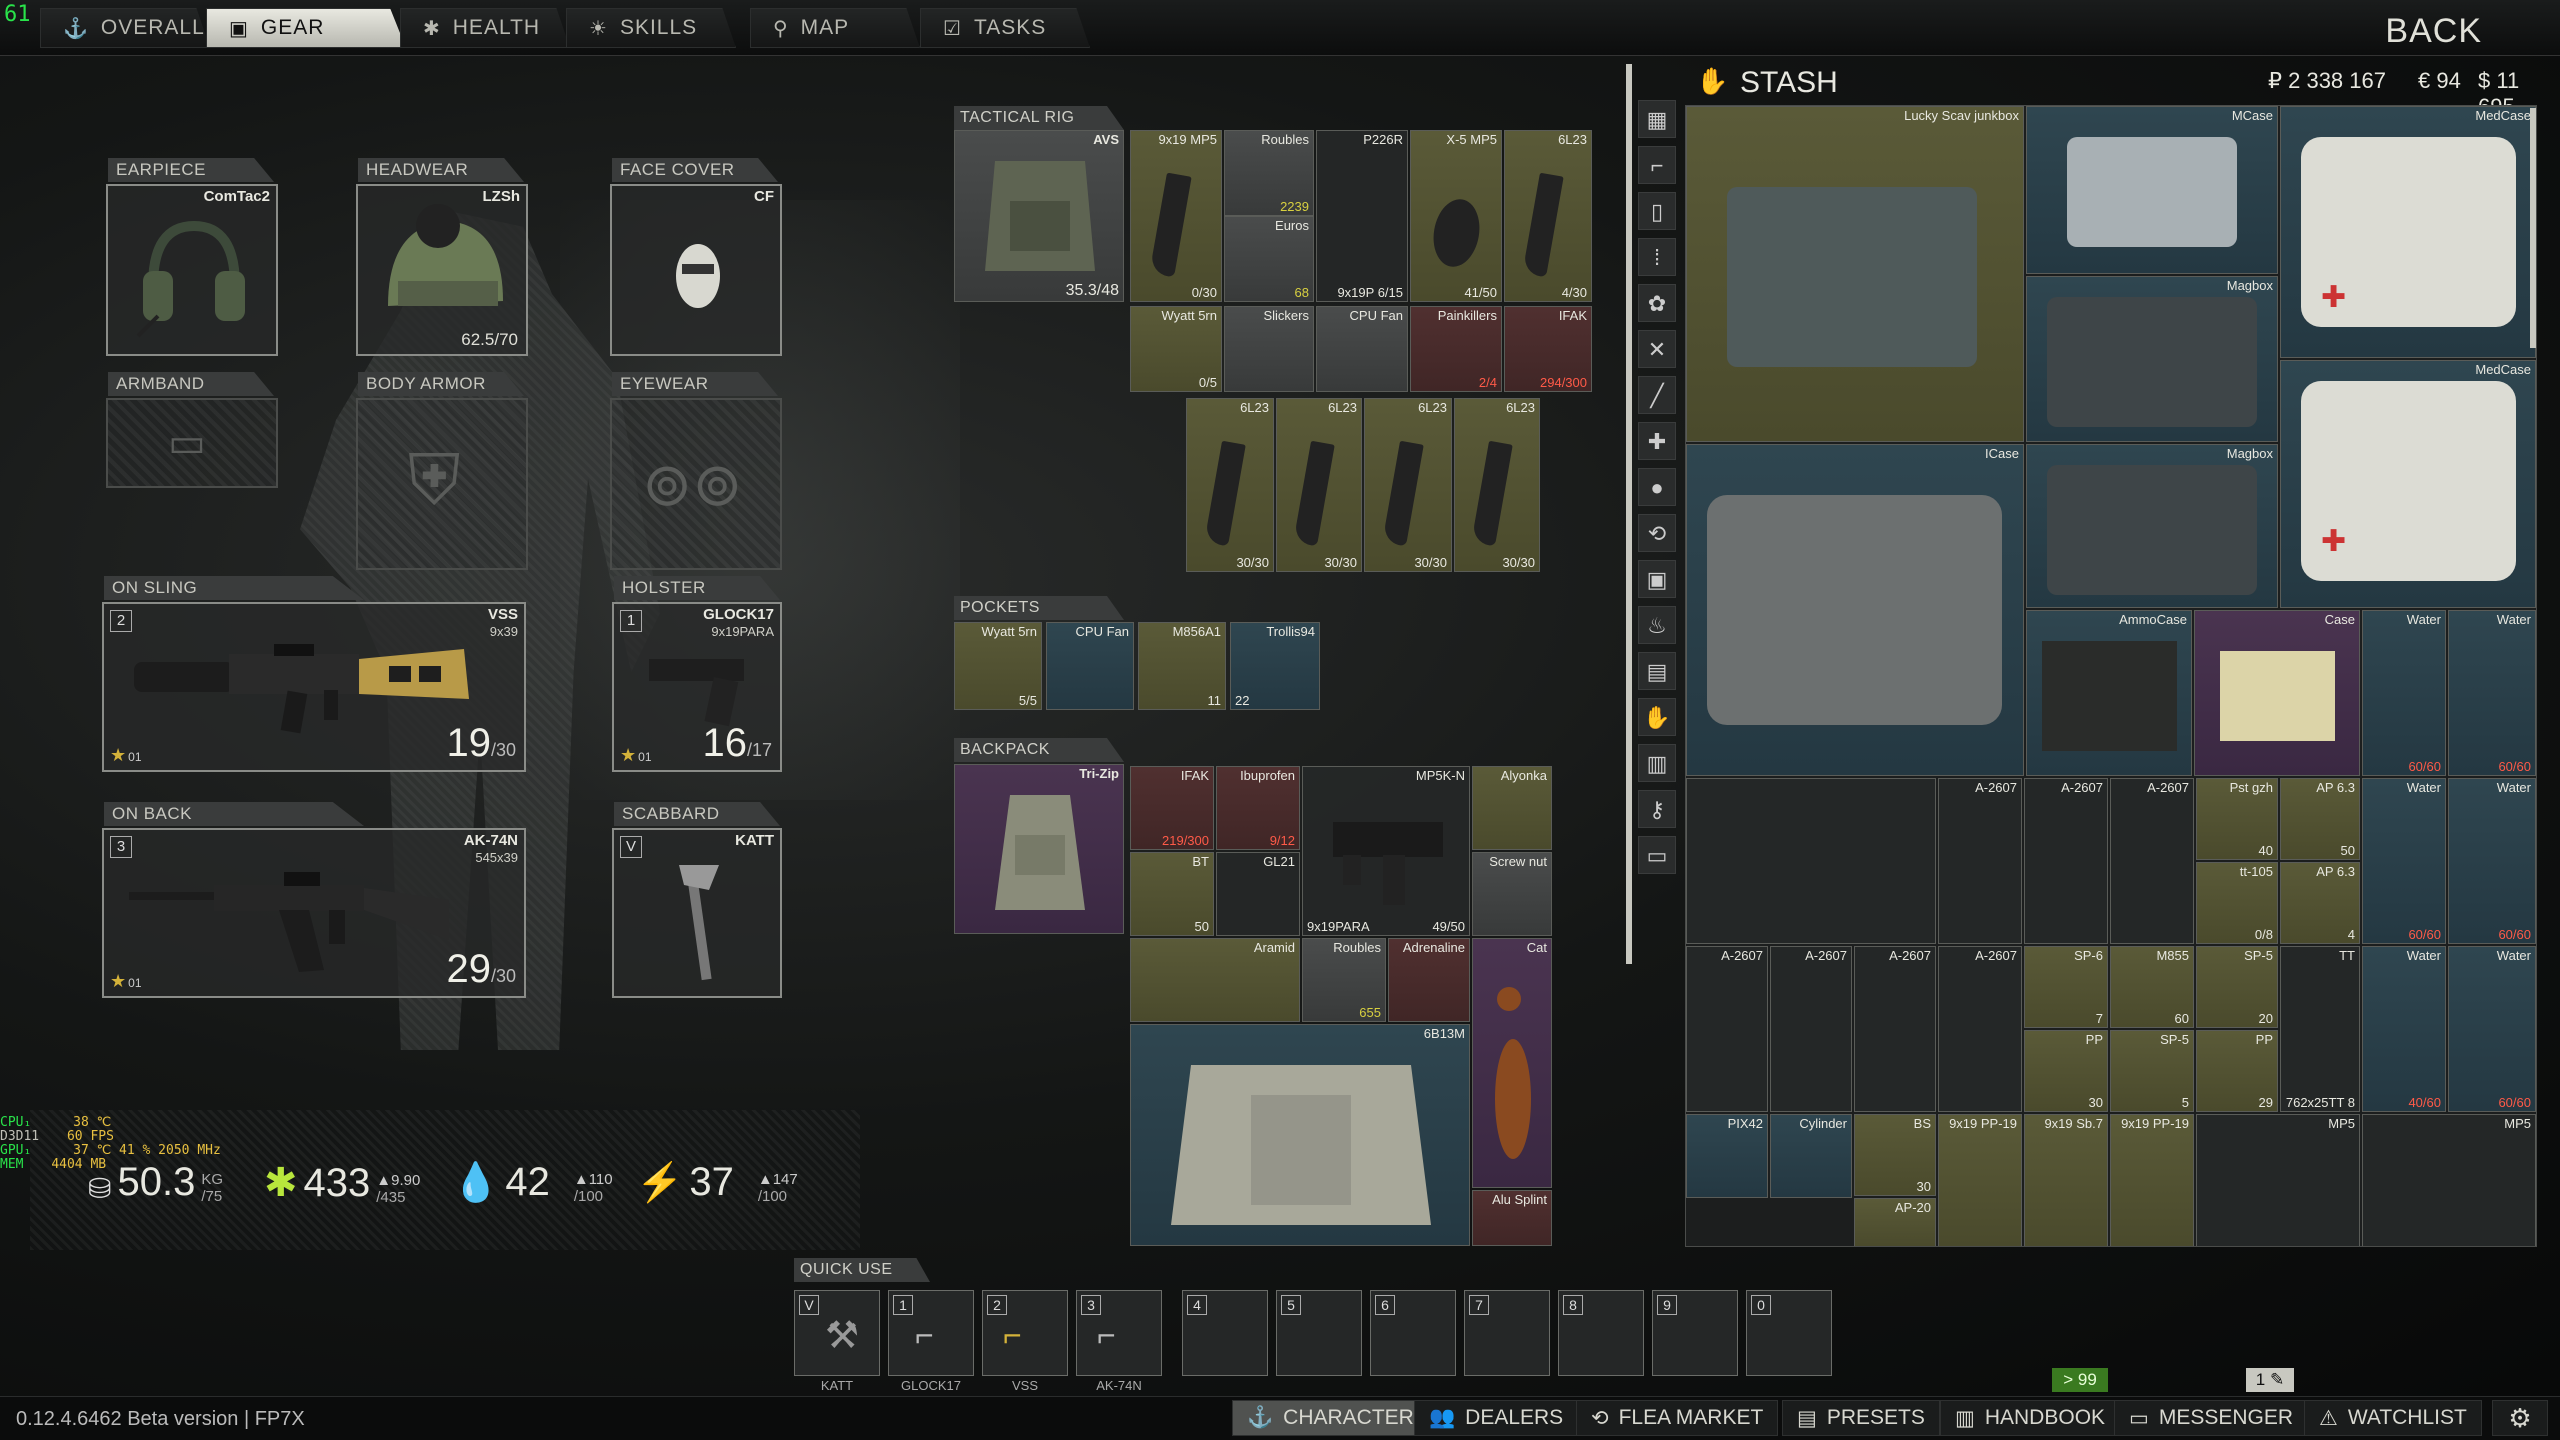 The width and height of the screenshot is (2560, 1440). Describe the element at coordinates (2237, 987) in the screenshot. I see `stash-item-sp5: SP-5 20` at that location.